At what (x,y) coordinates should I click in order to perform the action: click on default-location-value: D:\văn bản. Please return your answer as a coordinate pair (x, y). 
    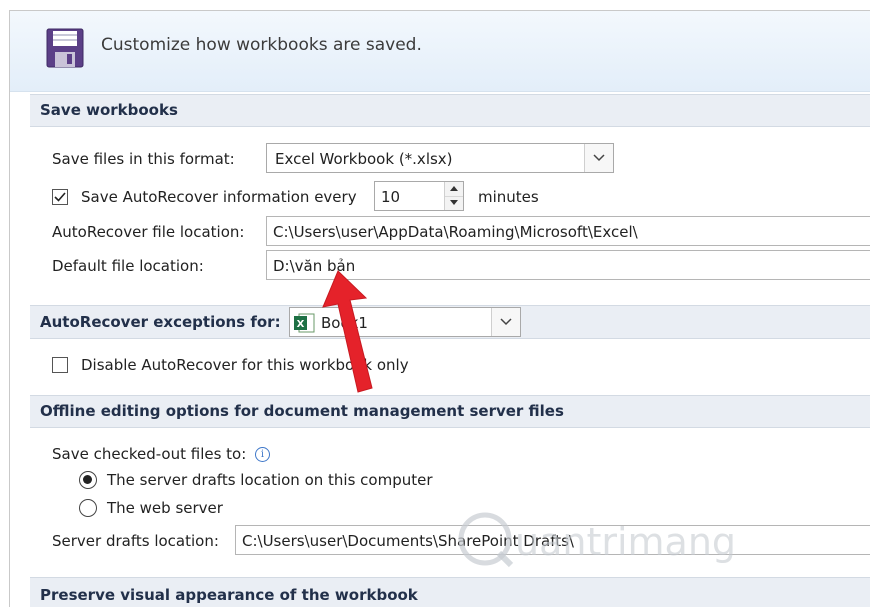
    Looking at the image, I should click on (314, 266).